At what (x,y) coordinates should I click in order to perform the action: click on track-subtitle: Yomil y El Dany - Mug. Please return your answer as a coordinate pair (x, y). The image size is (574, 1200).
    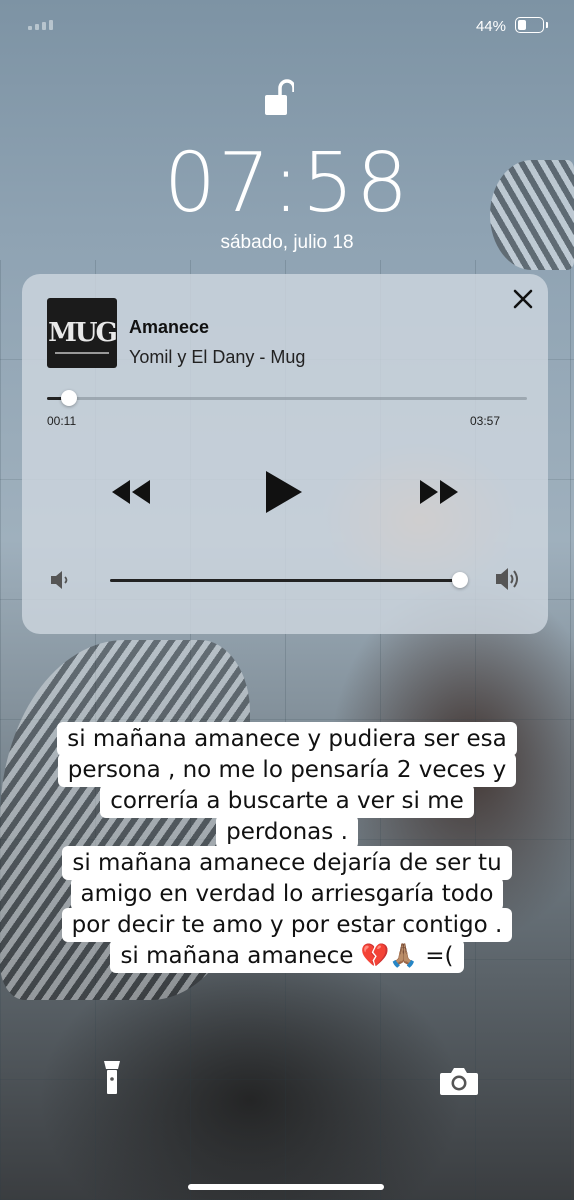
    Looking at the image, I should click on (217, 357).